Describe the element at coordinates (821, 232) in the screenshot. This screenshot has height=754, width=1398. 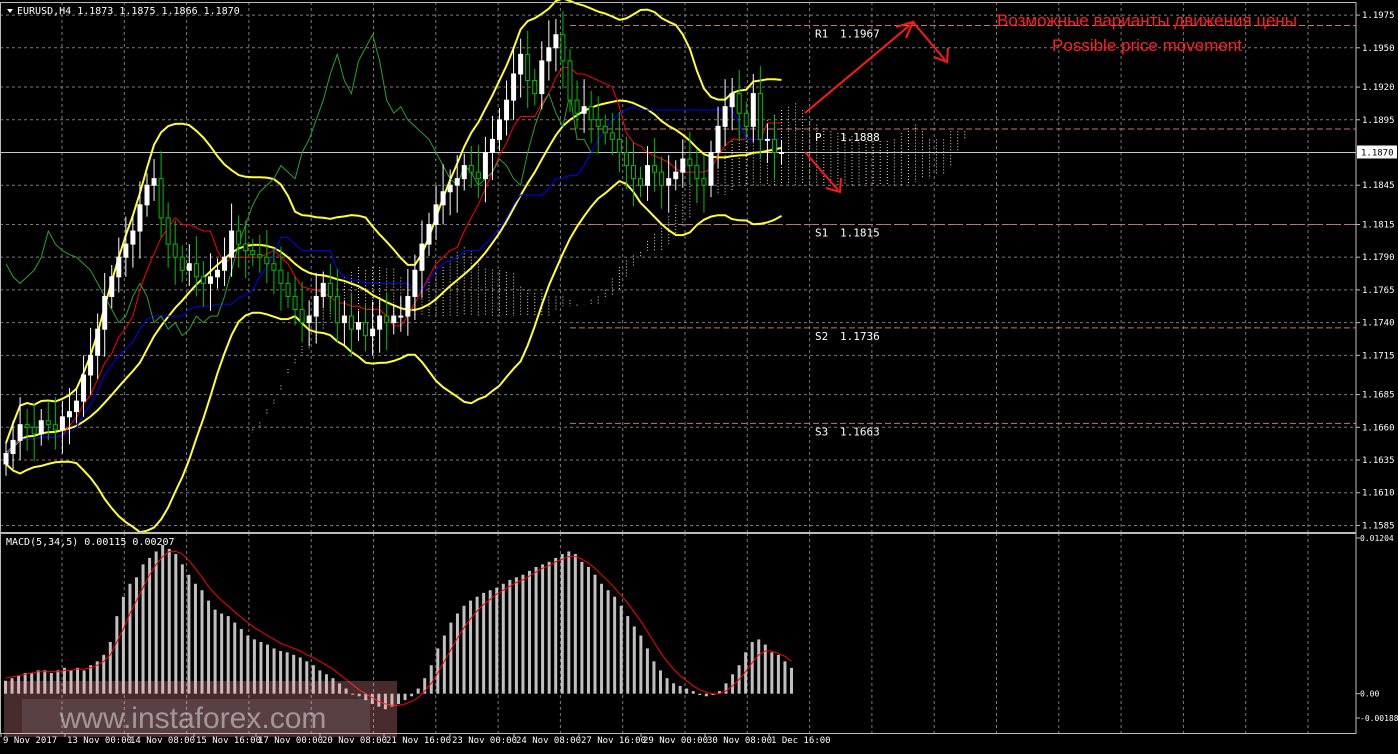
I see `pivot-label-s1: S1` at that location.